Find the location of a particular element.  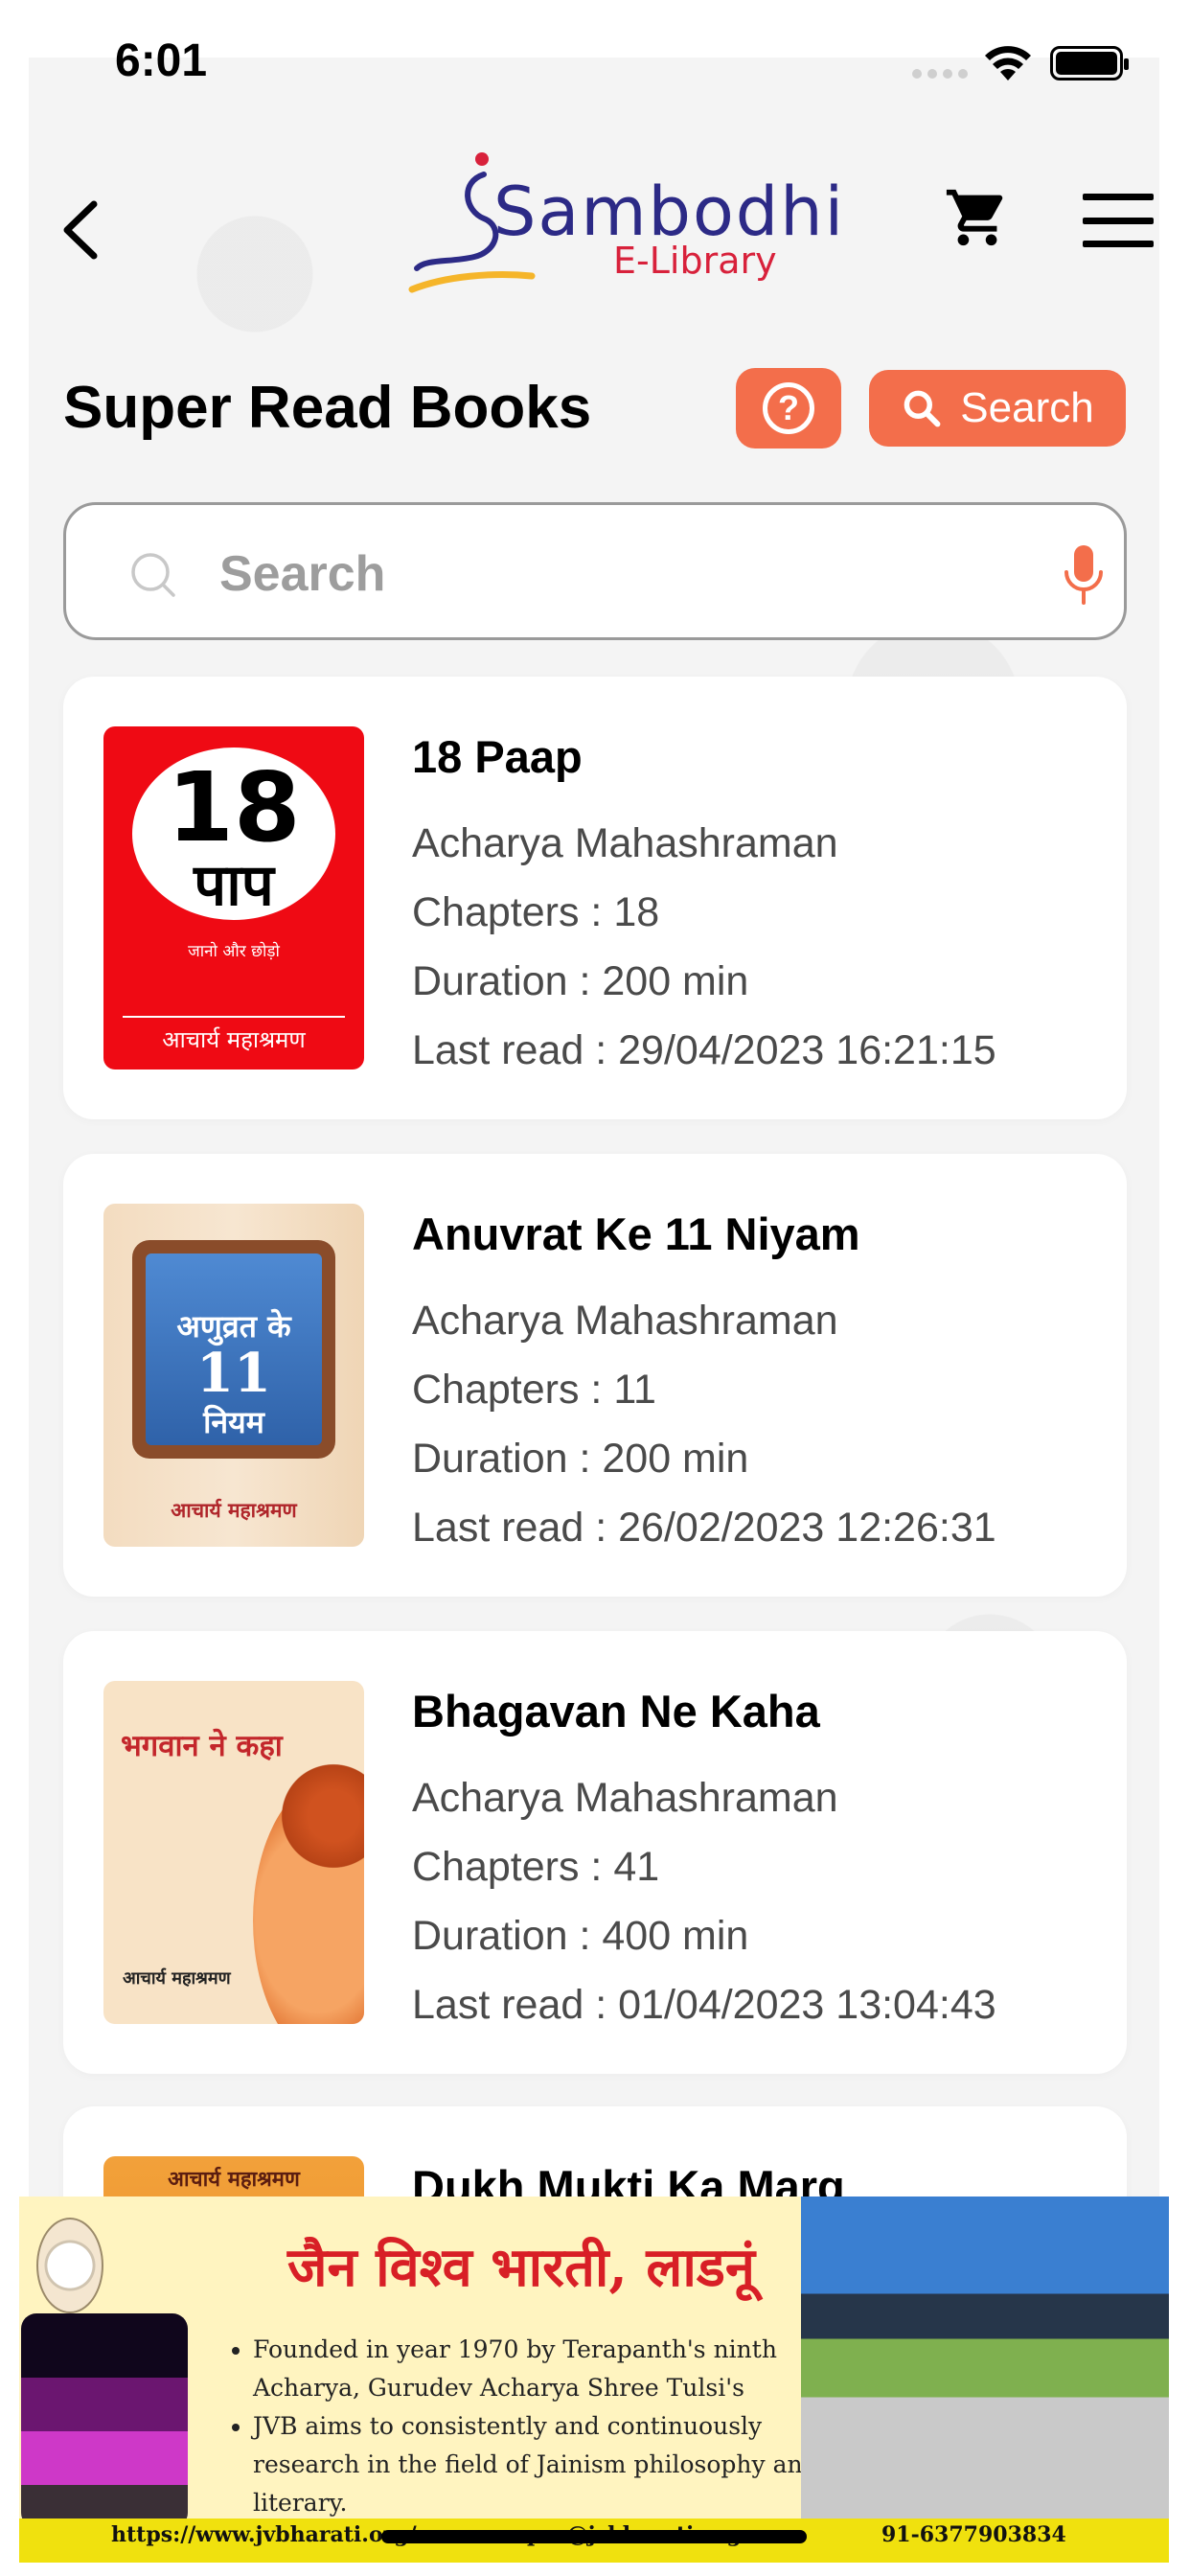

wifi-icon is located at coordinates (1008, 63).